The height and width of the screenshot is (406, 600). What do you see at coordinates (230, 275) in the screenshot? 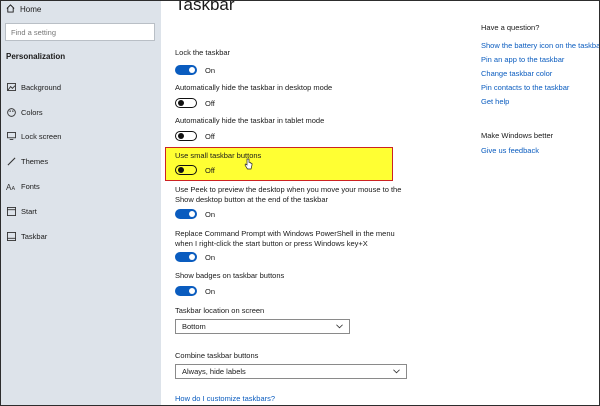
I see `setting-label: Show badges on taskbar buttons` at bounding box center [230, 275].